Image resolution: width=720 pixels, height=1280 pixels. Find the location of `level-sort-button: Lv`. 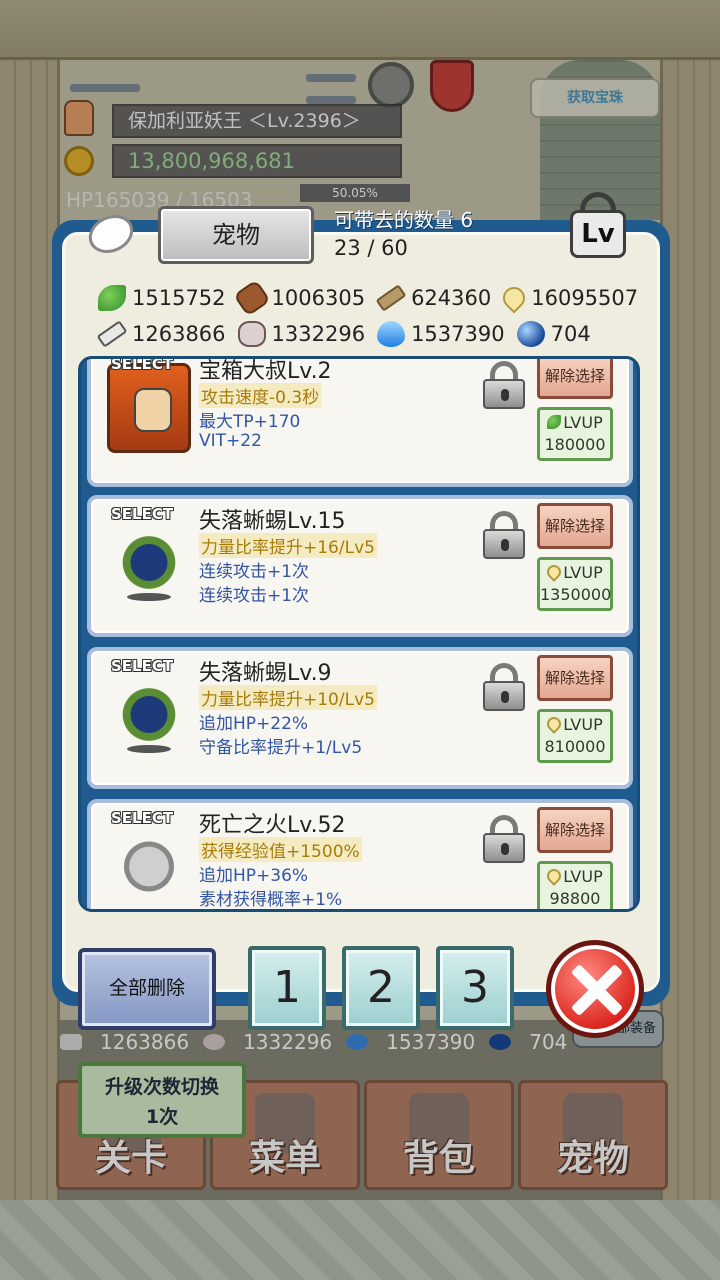

level-sort-button: Lv is located at coordinates (598, 227).